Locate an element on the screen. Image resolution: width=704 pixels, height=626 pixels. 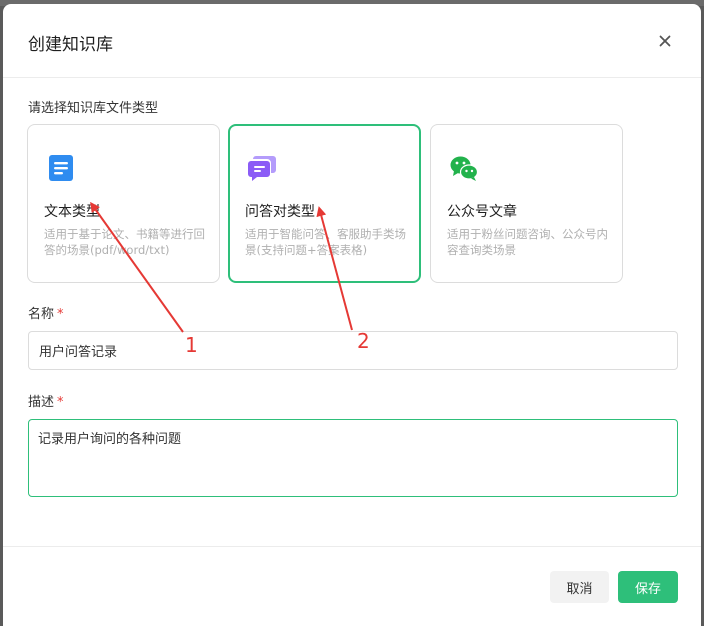
wechat-icon is located at coordinates (464, 168).